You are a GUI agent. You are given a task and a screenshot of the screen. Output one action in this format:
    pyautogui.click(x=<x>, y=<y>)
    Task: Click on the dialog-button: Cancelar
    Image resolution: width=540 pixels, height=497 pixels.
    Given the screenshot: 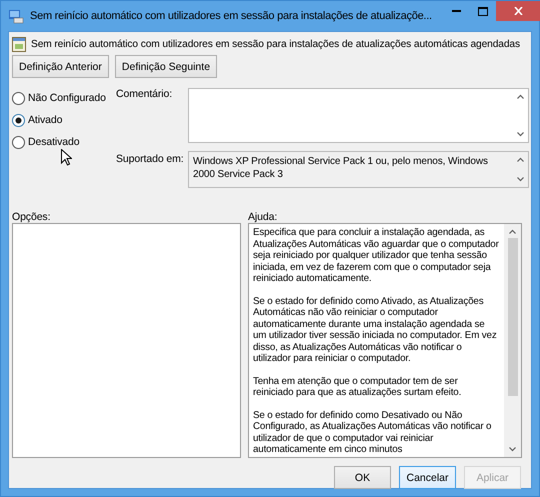 What is the action you would take?
    pyautogui.click(x=427, y=477)
    